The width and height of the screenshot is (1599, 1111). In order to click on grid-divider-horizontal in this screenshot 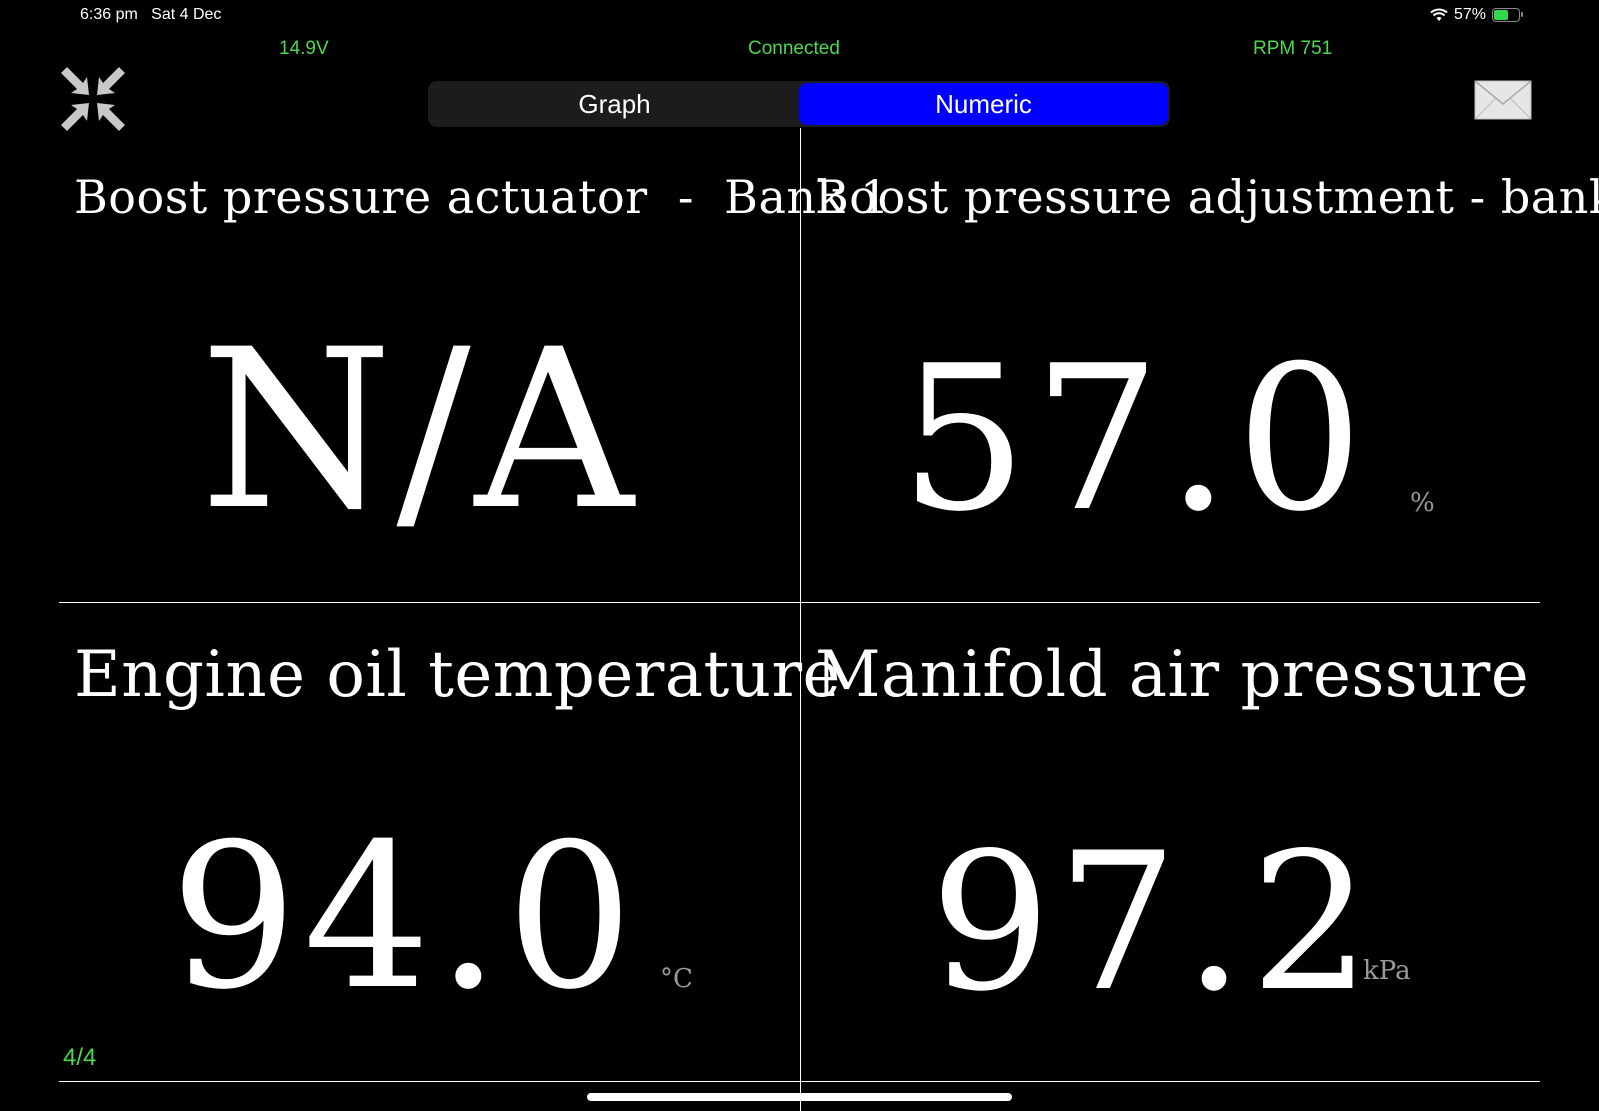, I will do `click(799, 602)`.